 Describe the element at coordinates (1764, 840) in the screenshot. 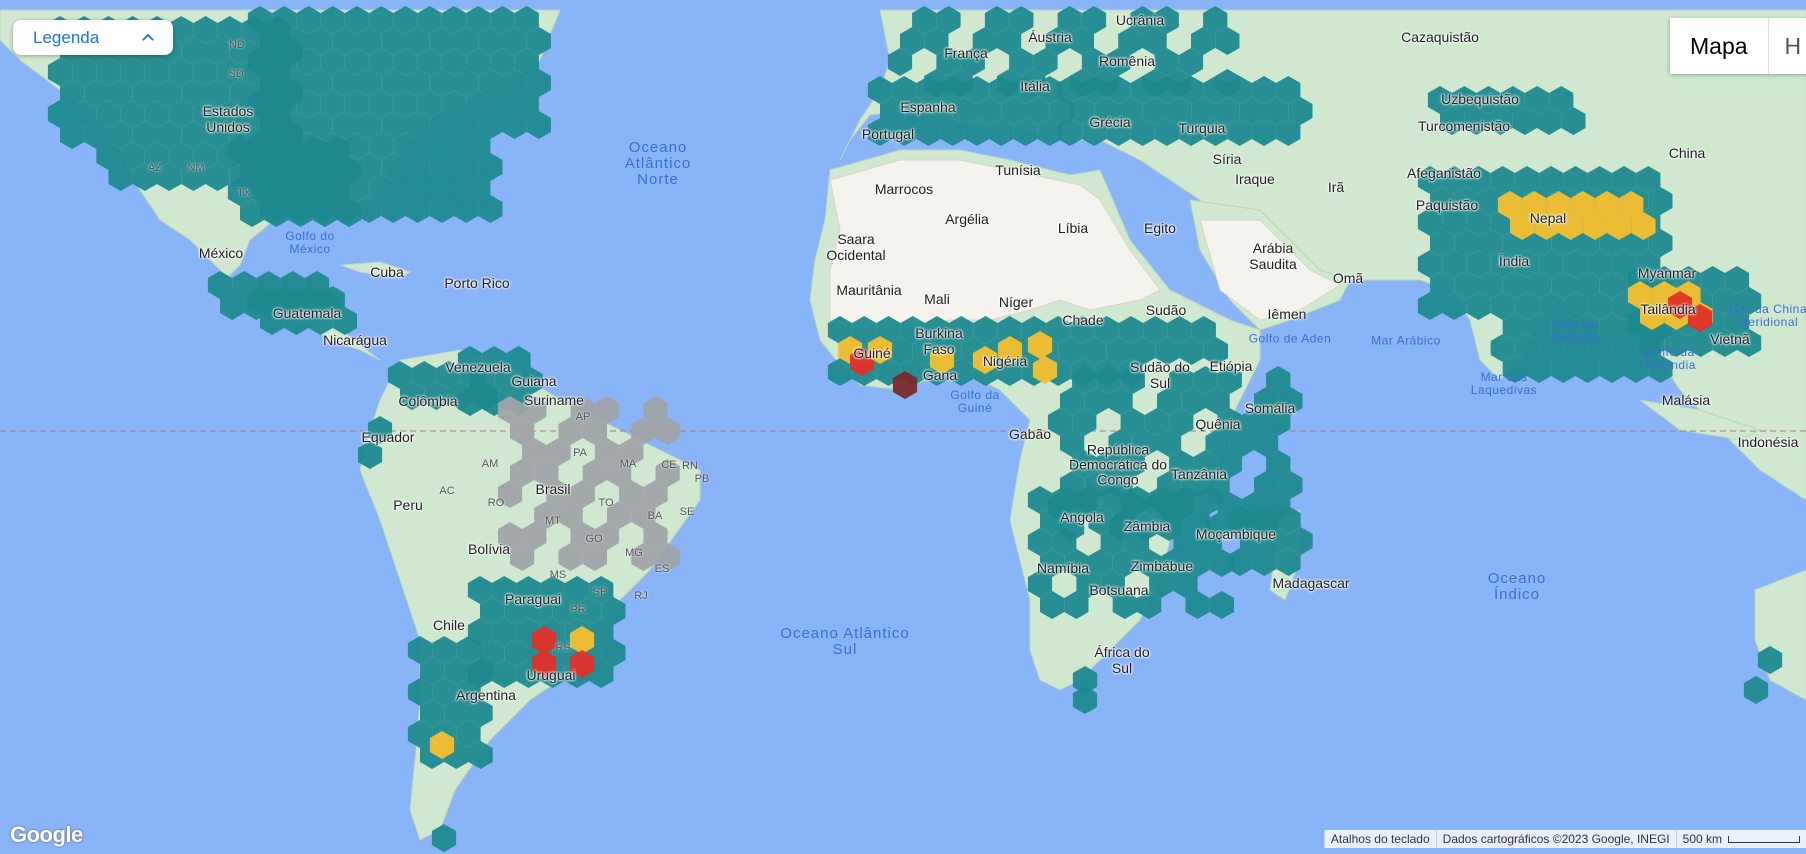

I see `scale-bar` at that location.